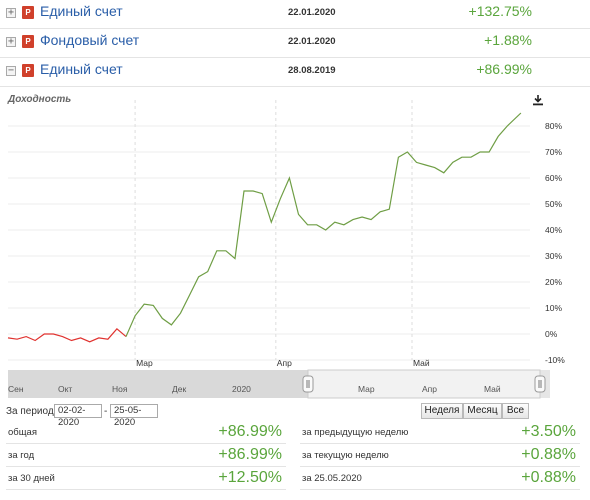  What do you see at coordinates (332, 478) in the screenshot?
I see `stat-label: за 25.05.2020` at bounding box center [332, 478].